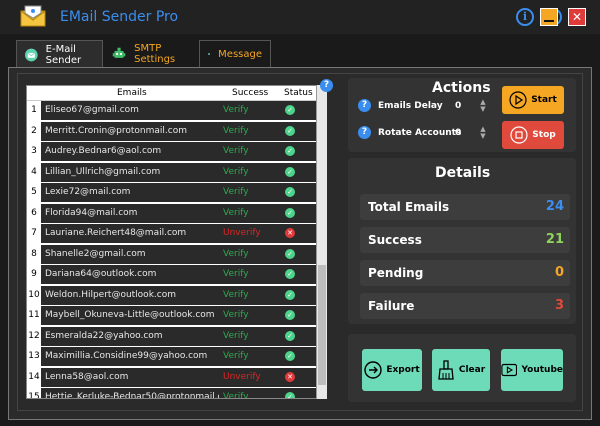  I want to click on minimize-button, so click(549, 17).